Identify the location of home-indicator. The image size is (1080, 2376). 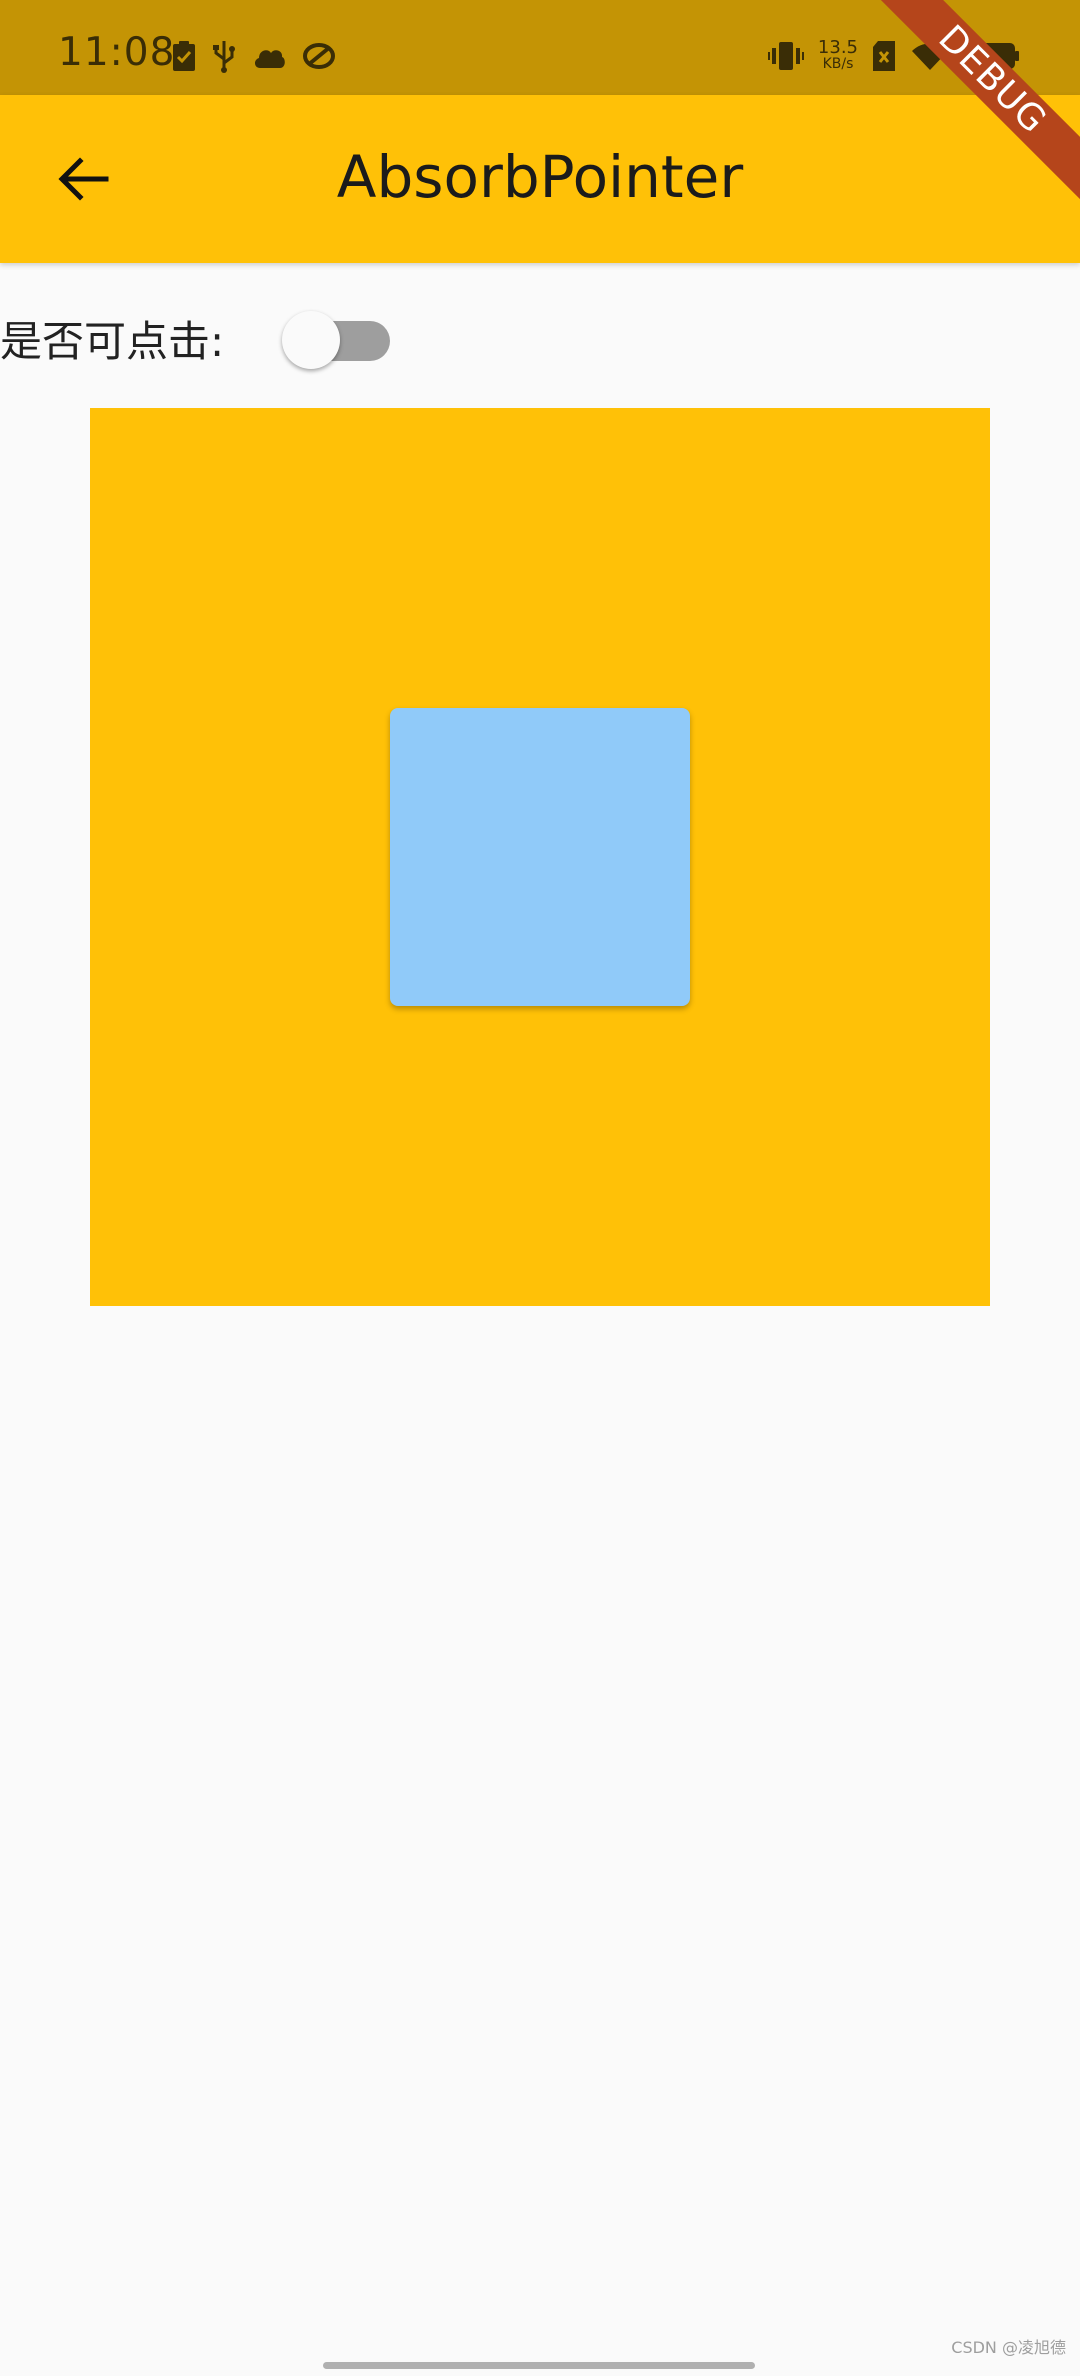
(539, 2365).